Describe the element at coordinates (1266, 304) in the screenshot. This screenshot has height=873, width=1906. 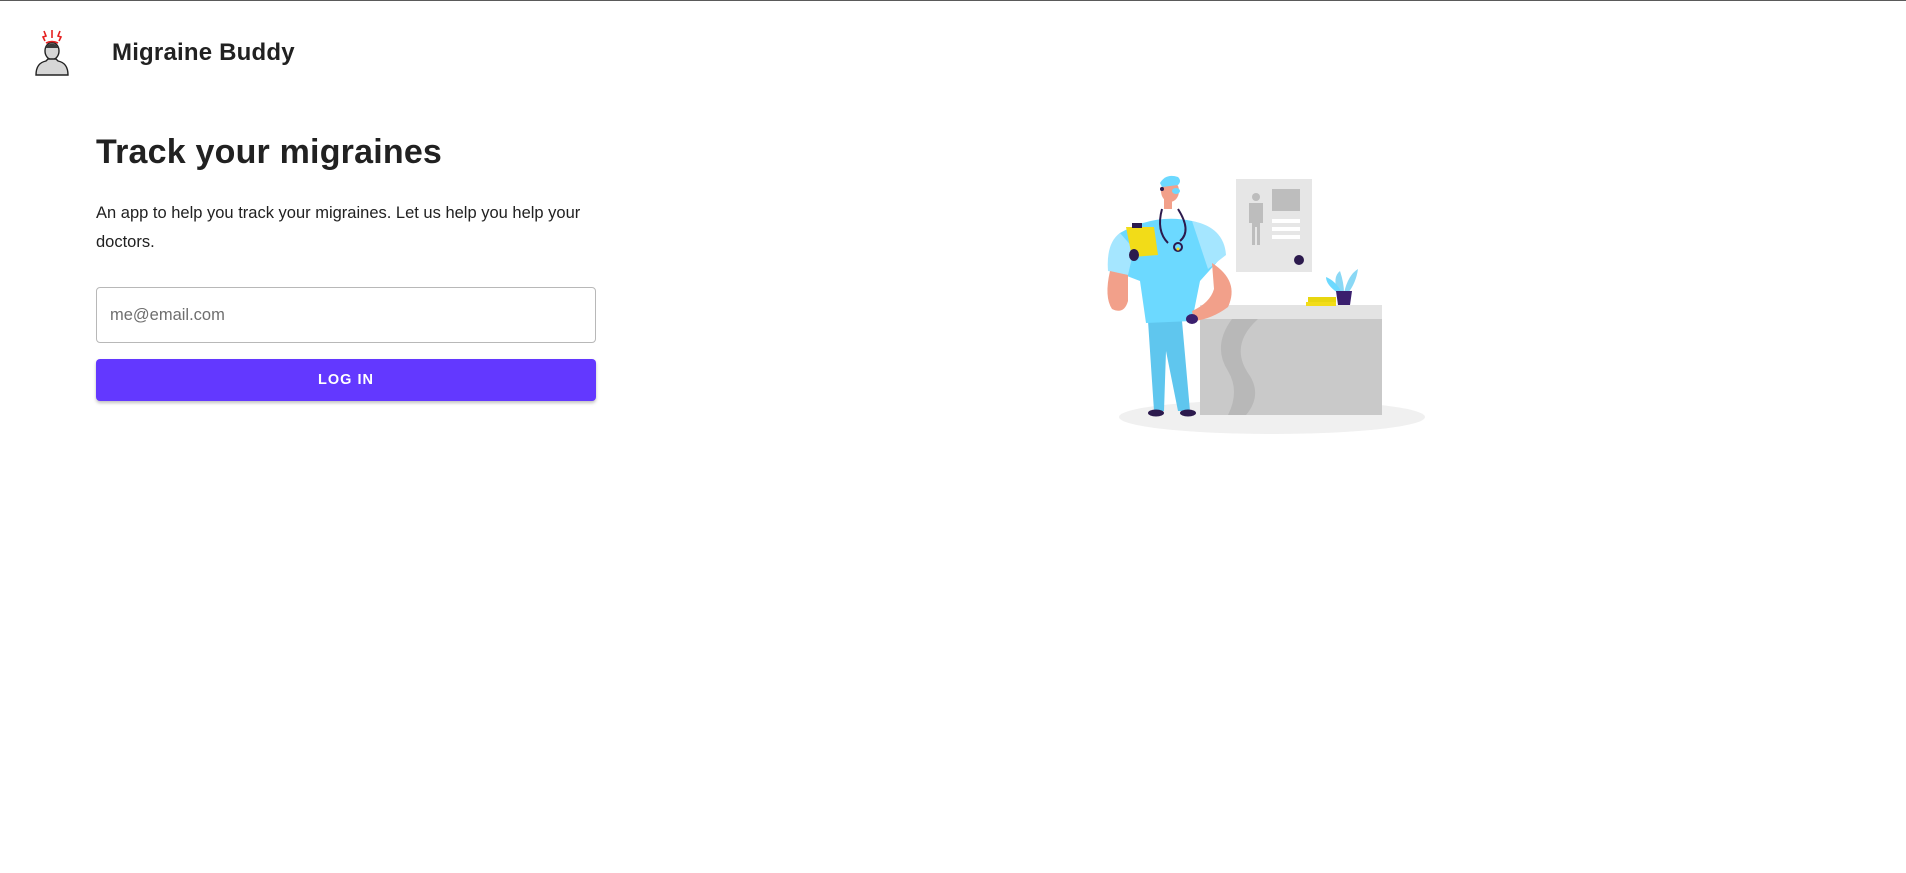
I see `doctor-illustration` at that location.